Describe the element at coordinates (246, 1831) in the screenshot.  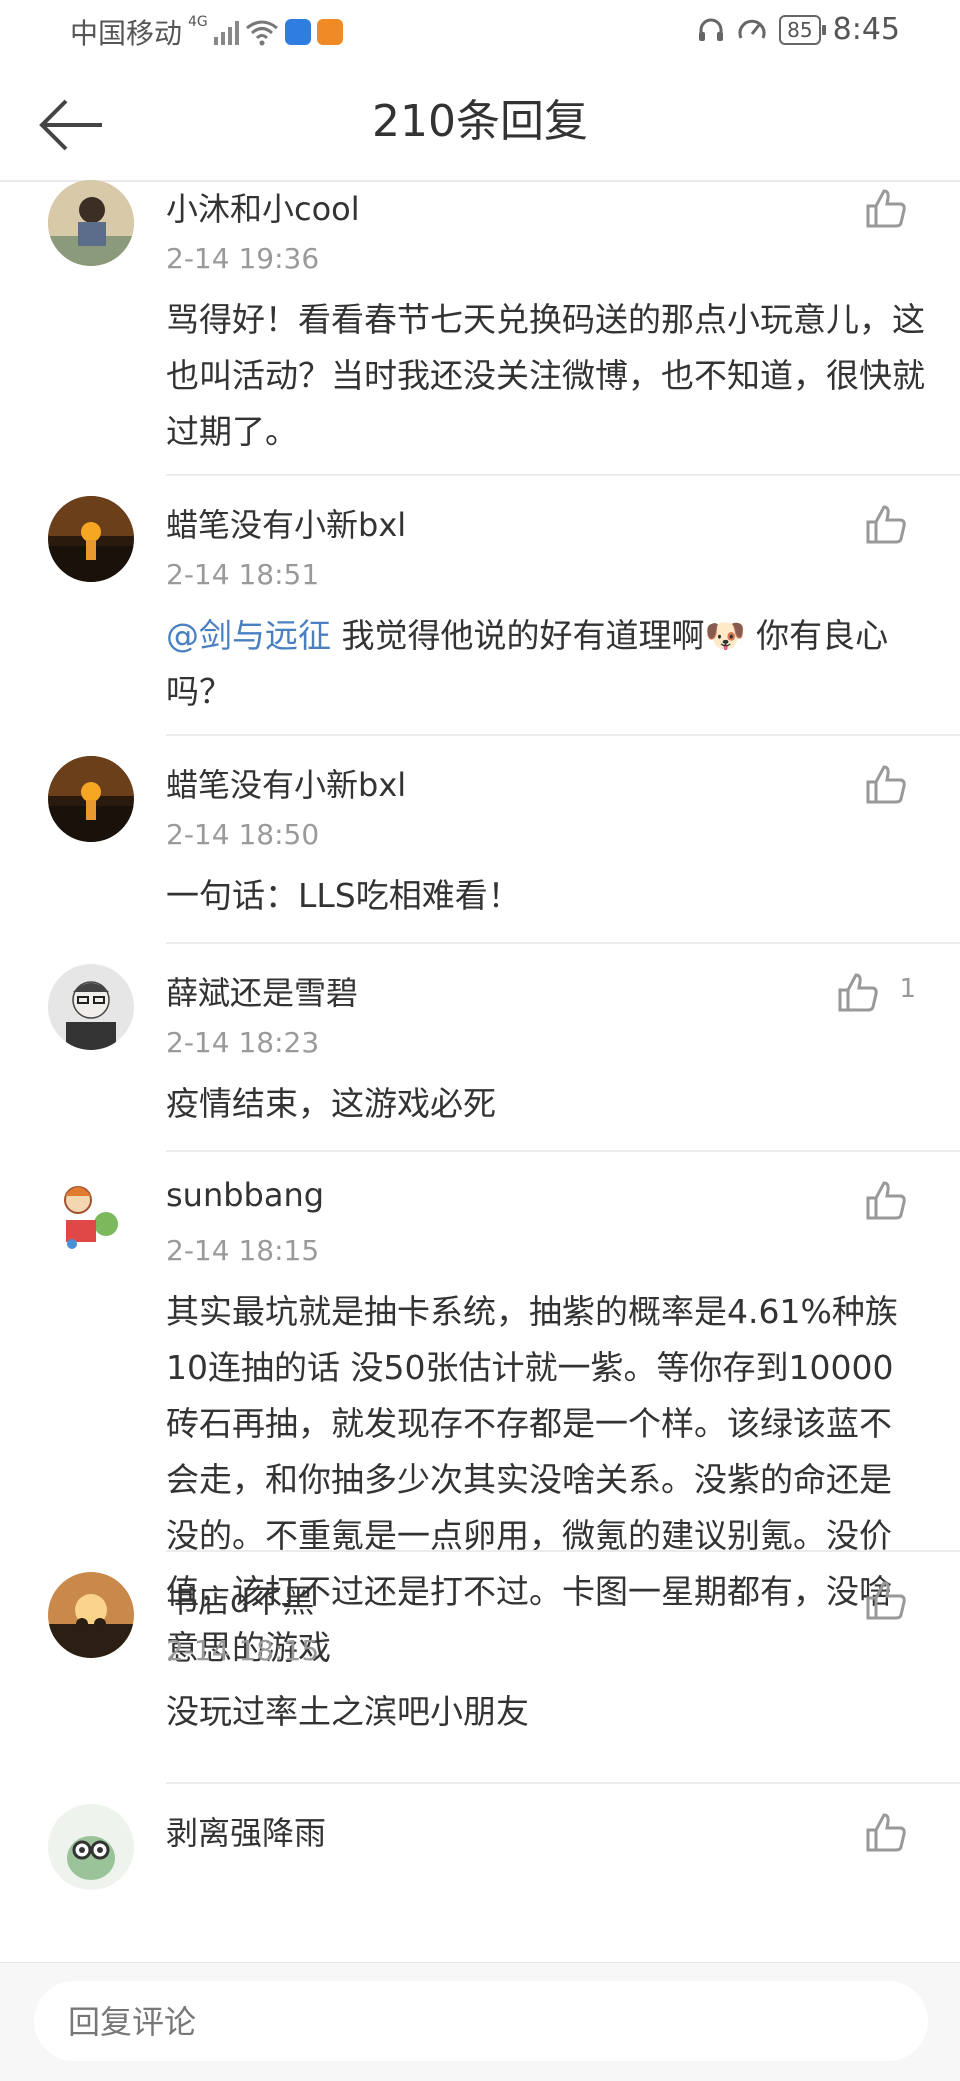
I see `username: 剥离强降雨` at that location.